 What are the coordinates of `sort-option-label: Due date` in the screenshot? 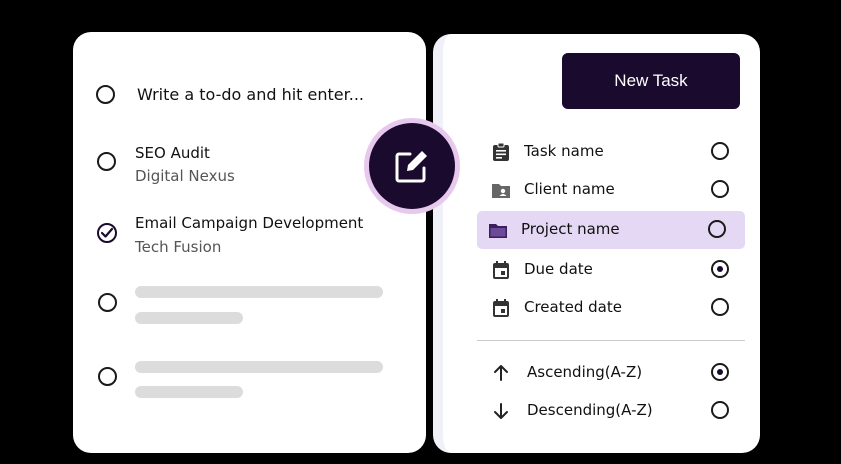 It's located at (558, 269).